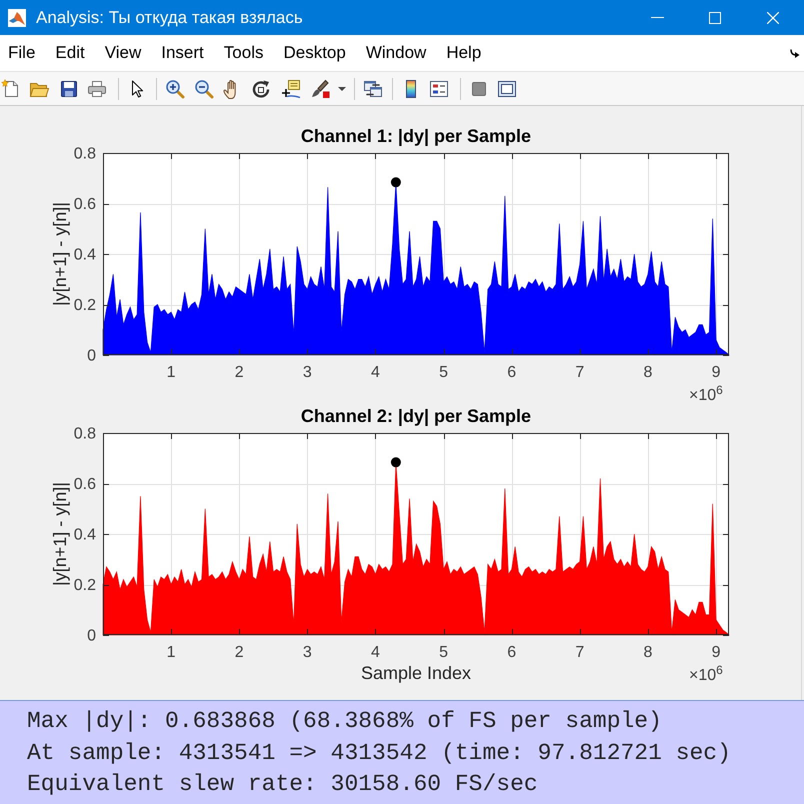 This screenshot has width=804, height=804. What do you see at coordinates (17, 17) in the screenshot?
I see `app-icon` at bounding box center [17, 17].